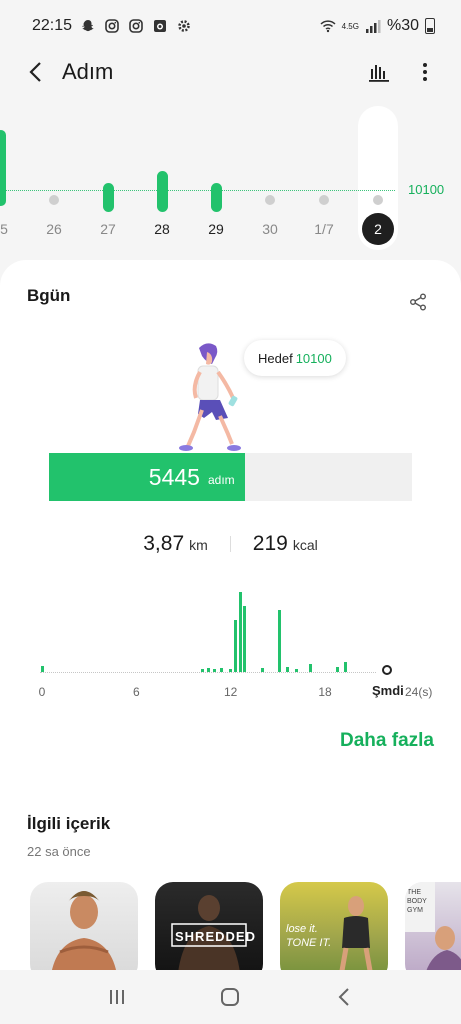 The width and height of the screenshot is (461, 1024). I want to click on day-label-27: 27, so click(108, 229).